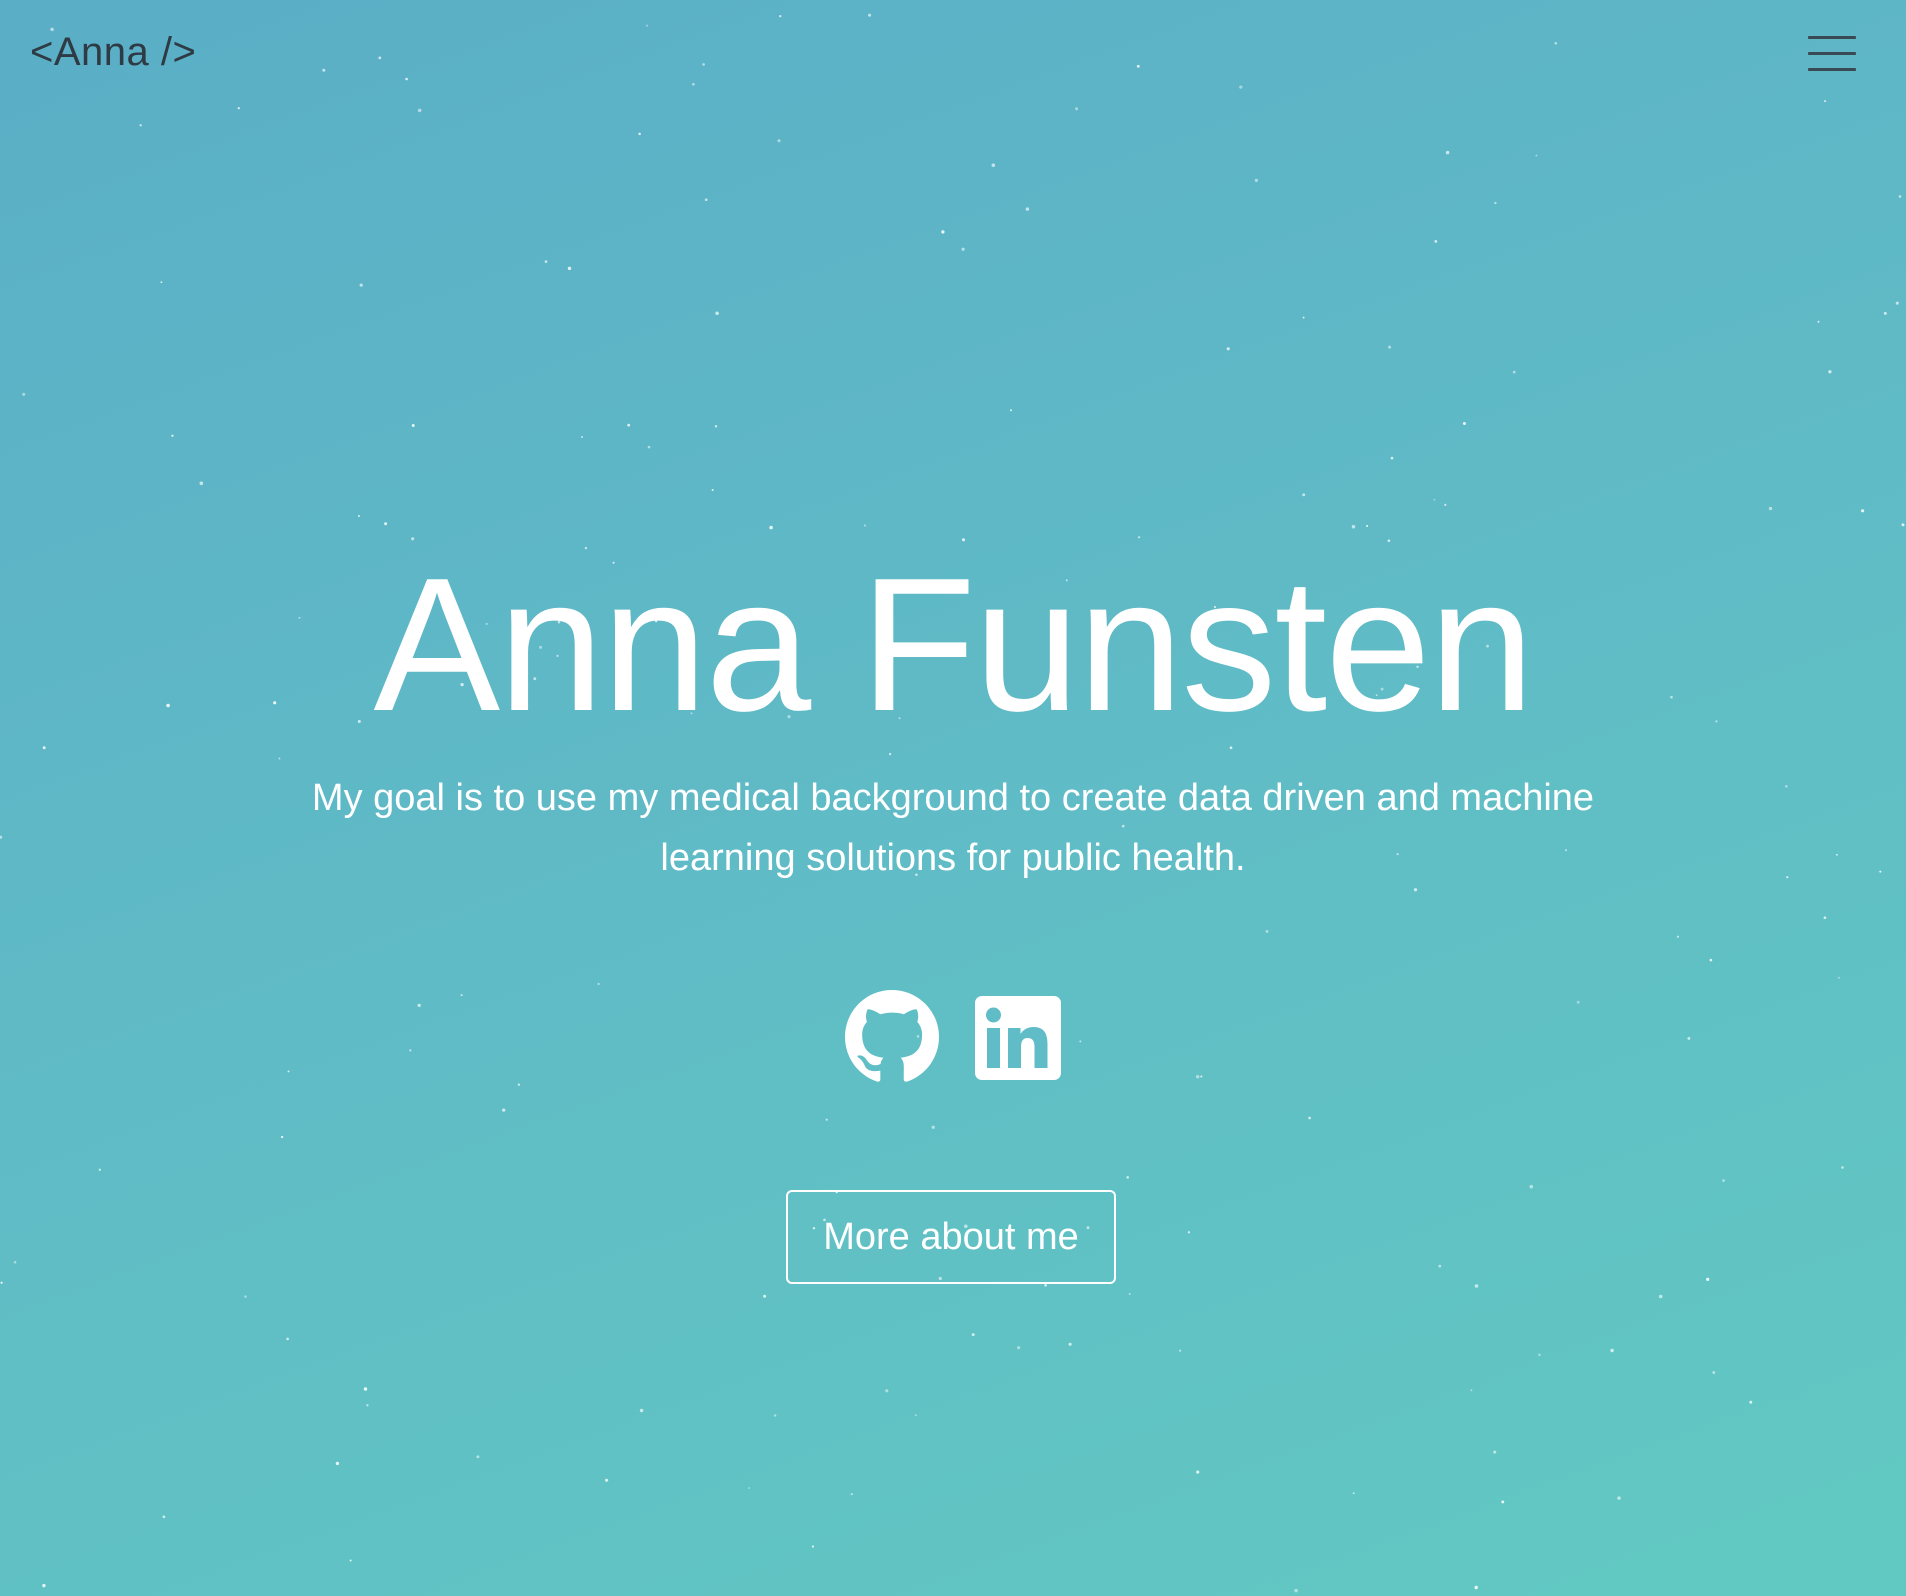 This screenshot has width=1906, height=1596. I want to click on hamburger-menu-icon, so click(1833, 54).